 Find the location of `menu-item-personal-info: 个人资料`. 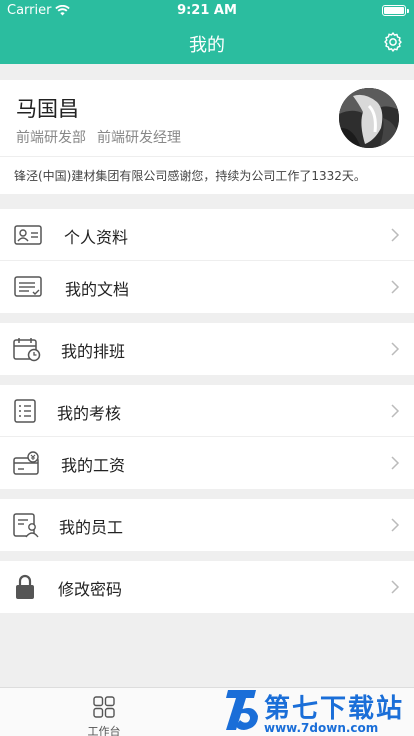

menu-item-personal-info: 个人资料 is located at coordinates (207, 235).